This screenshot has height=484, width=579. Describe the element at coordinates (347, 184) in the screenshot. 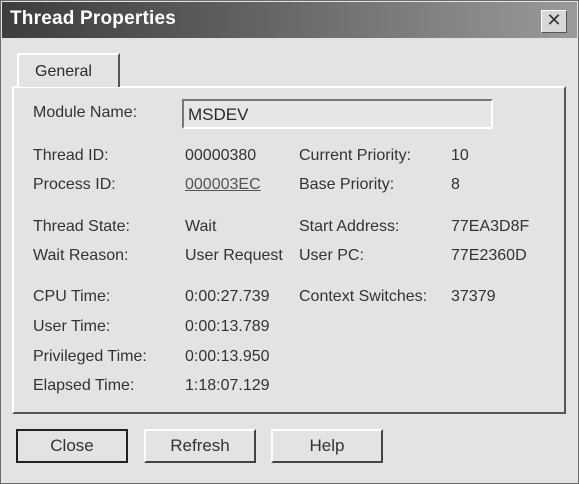

I see `base-priority-label: Base Priority:` at that location.